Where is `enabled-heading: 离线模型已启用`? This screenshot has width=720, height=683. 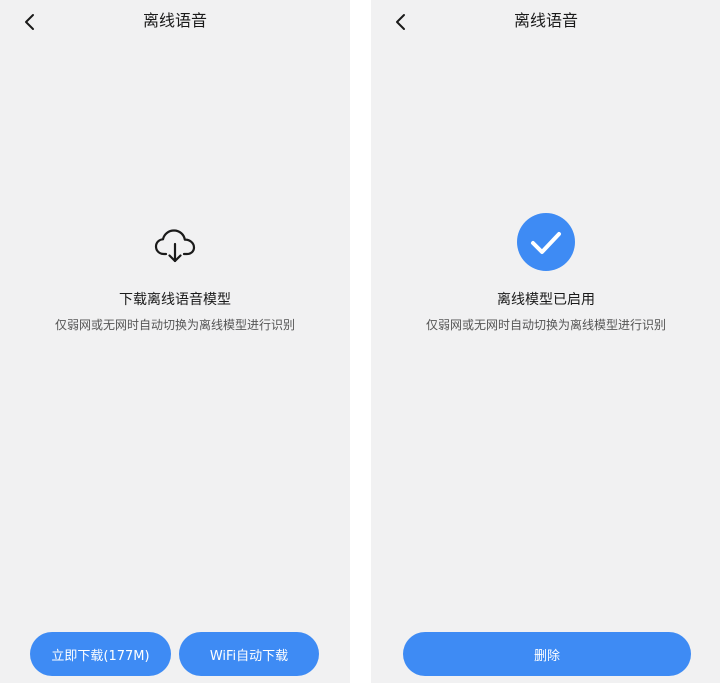 enabled-heading: 离线模型已启用 is located at coordinates (546, 300).